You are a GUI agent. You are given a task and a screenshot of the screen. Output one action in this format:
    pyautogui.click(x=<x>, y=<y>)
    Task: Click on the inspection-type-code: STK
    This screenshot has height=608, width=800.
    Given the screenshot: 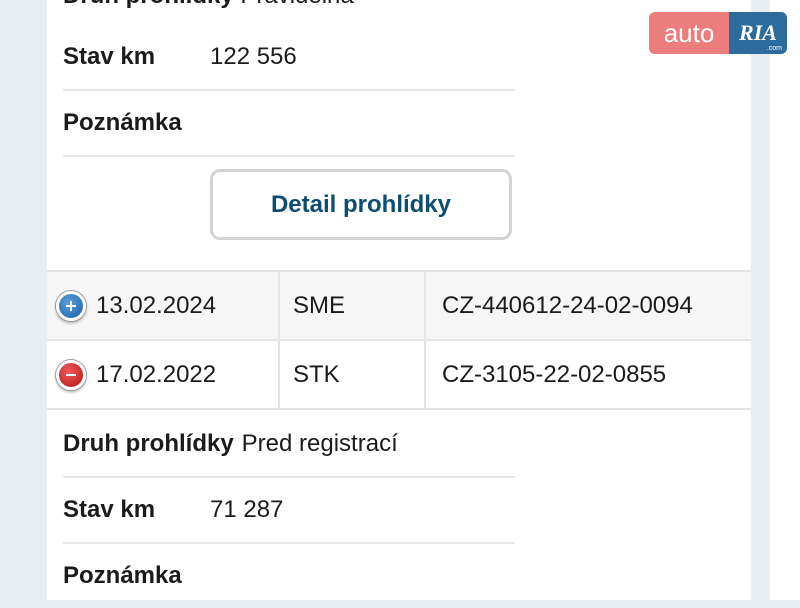 What is the action you would take?
    pyautogui.click(x=316, y=374)
    